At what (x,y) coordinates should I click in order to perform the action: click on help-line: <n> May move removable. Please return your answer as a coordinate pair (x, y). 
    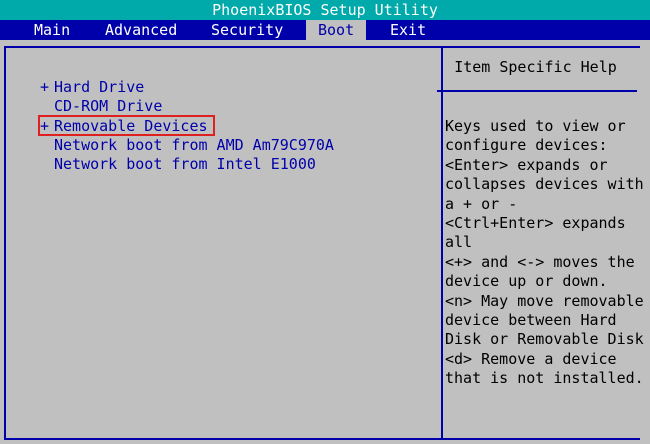
    Looking at the image, I should click on (544, 300).